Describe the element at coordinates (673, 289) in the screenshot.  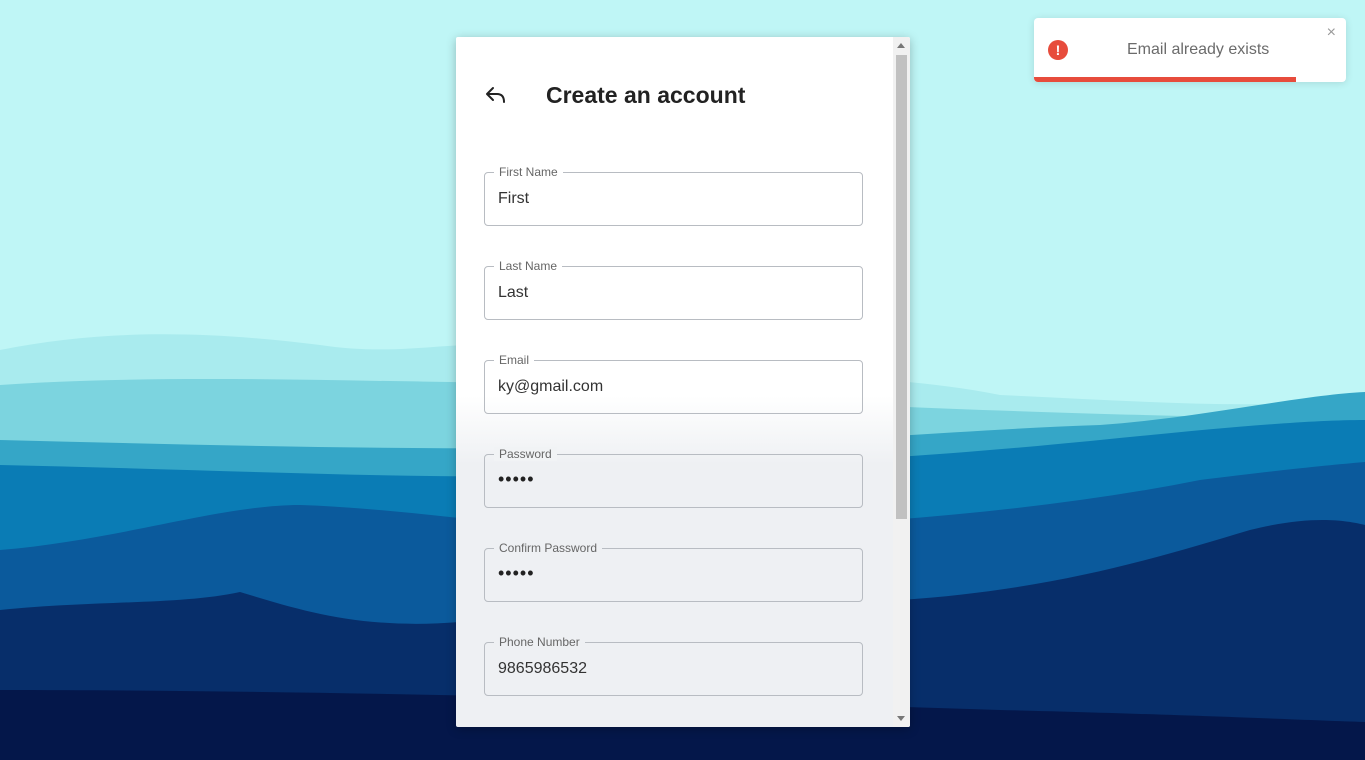
I see `last-name-field: Last Name Last` at that location.